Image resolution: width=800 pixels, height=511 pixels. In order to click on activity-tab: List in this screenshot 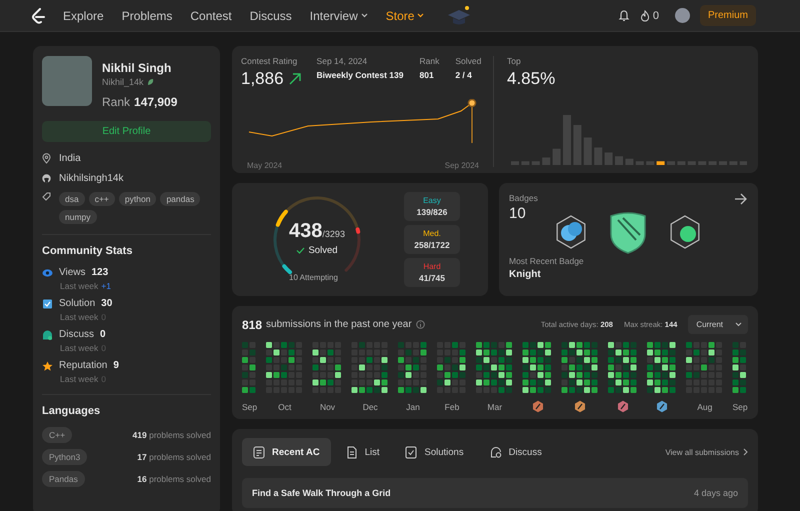, I will do `click(362, 452)`.